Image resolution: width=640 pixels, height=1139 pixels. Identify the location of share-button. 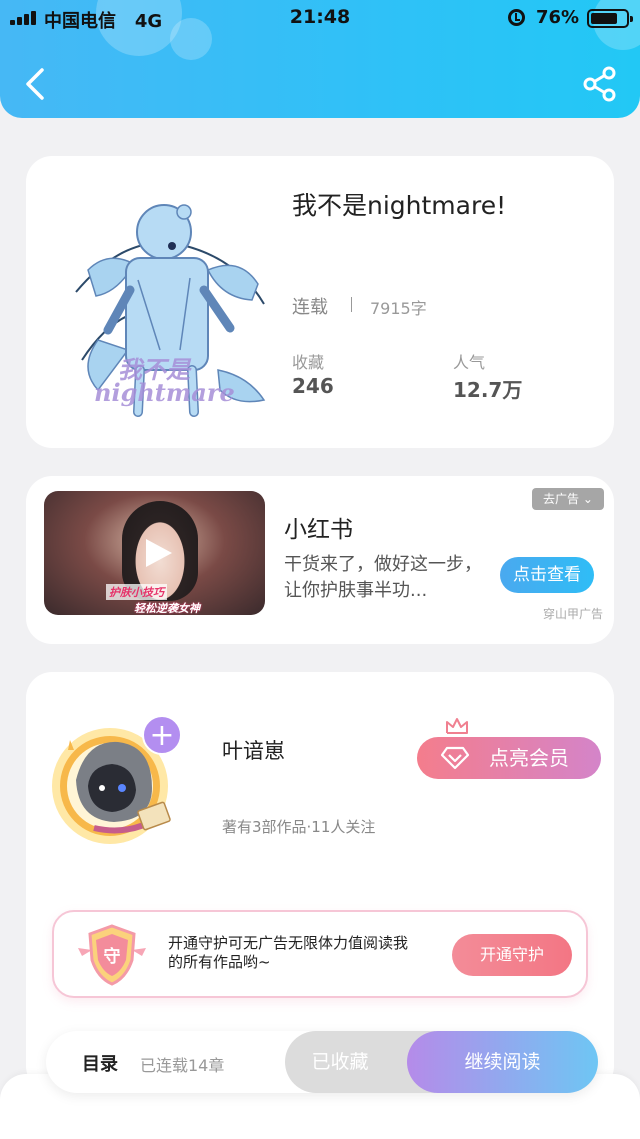
(600, 84).